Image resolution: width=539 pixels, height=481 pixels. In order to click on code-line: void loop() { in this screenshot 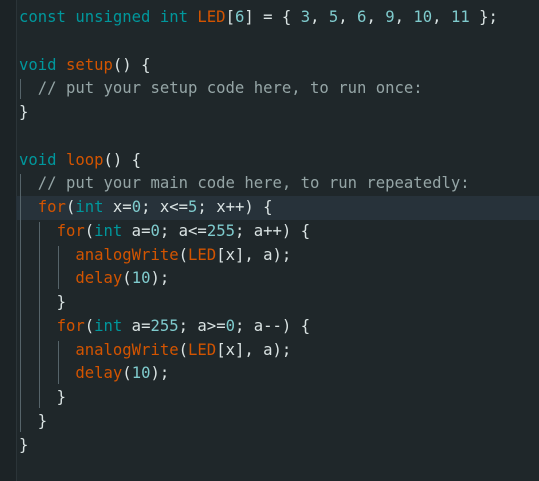, I will do `click(279, 161)`.